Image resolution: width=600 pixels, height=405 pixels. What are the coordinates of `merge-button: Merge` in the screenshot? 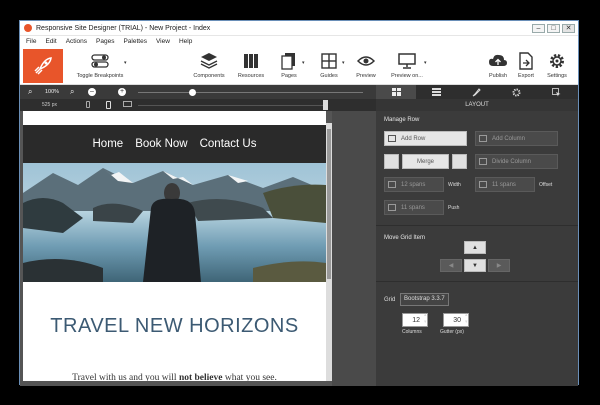 It's located at (425, 161).